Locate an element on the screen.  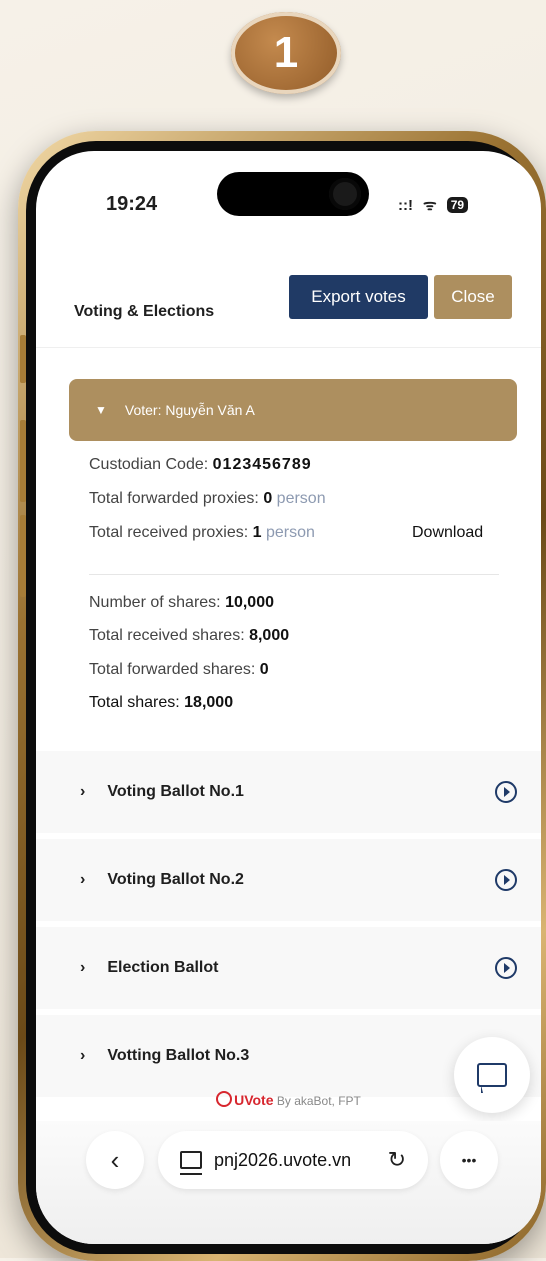
divider is located at coordinates (294, 574).